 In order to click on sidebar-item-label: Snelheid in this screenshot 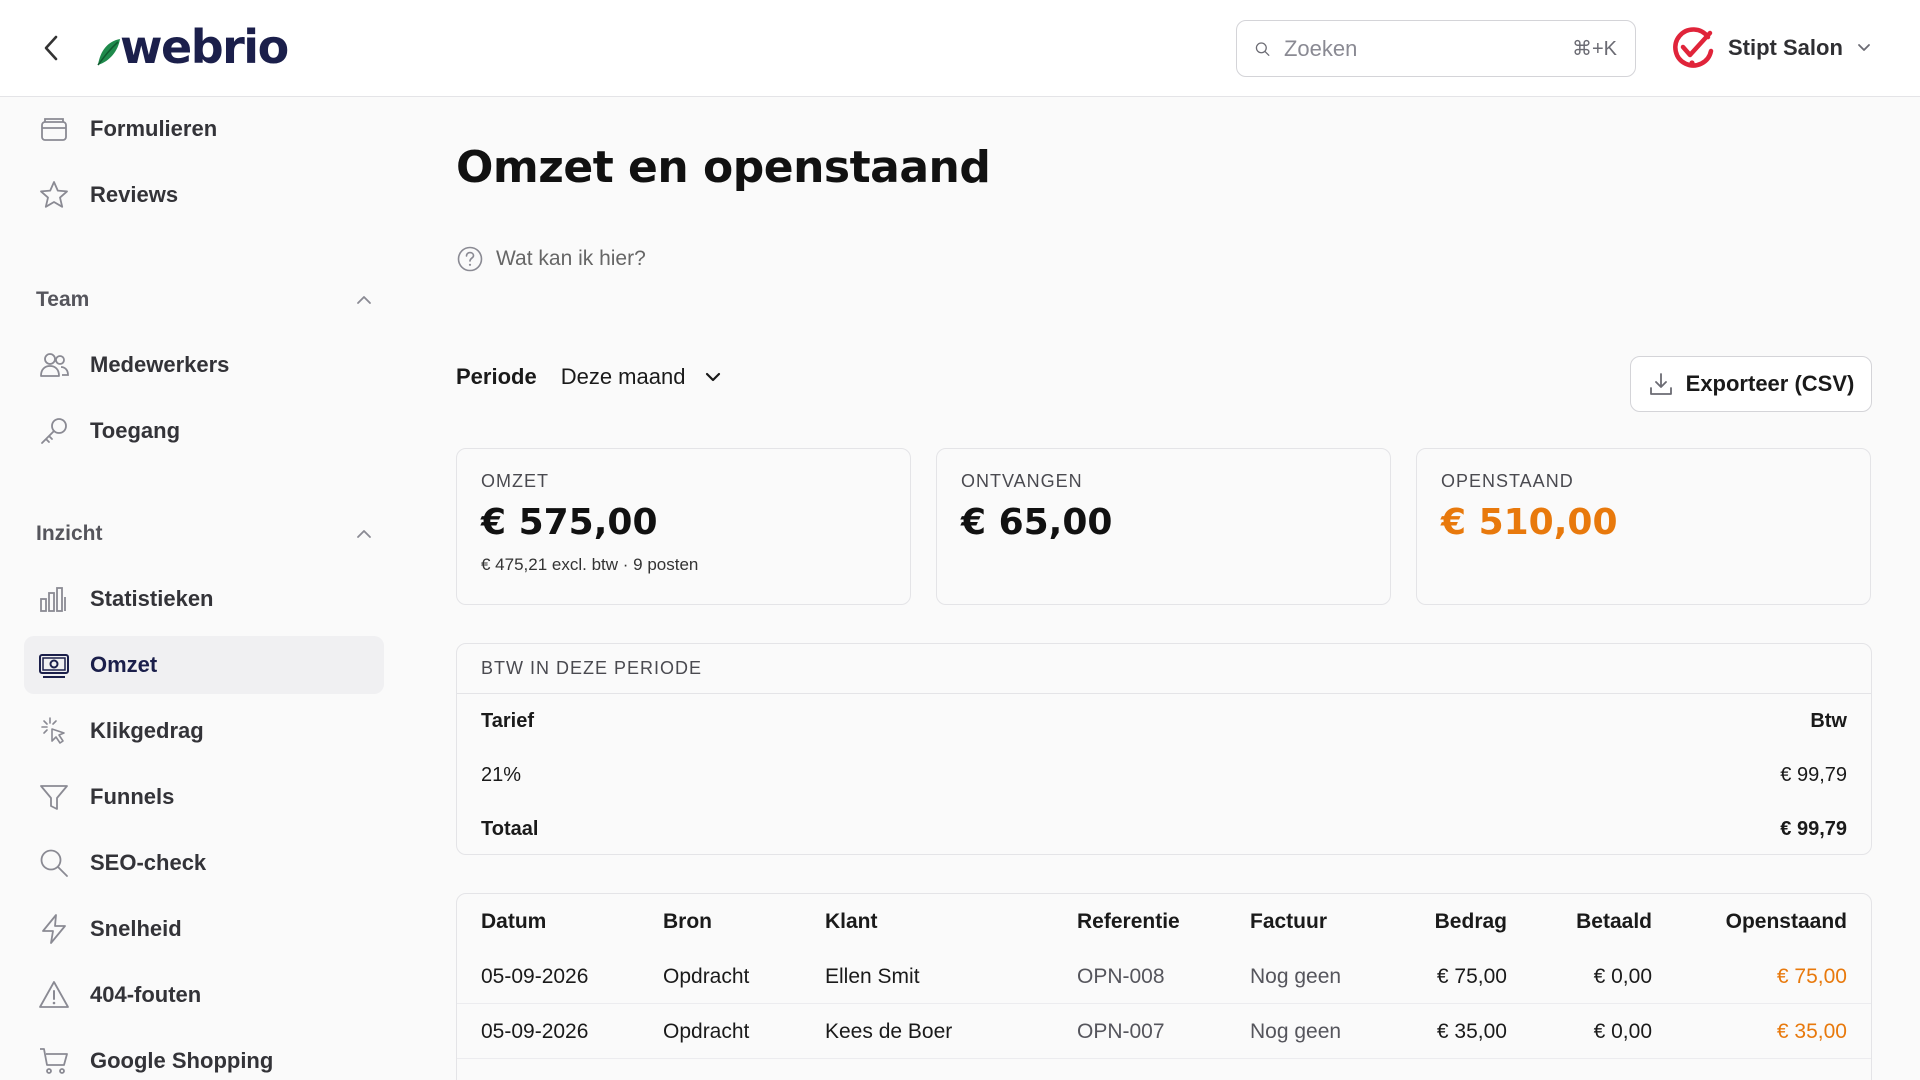, I will do `click(136, 928)`.